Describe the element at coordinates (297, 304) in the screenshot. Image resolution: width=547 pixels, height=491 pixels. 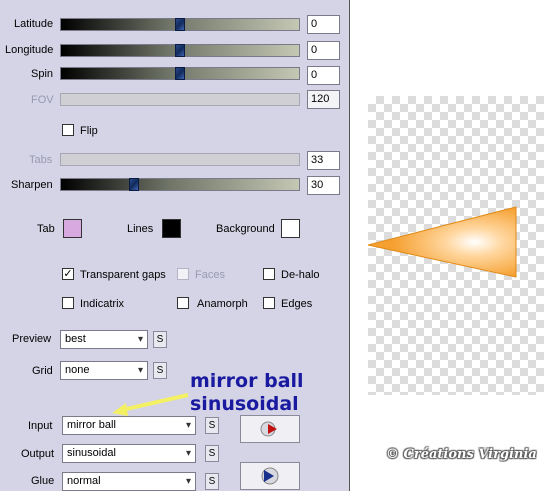
I see `edges-label: Edges` at that location.